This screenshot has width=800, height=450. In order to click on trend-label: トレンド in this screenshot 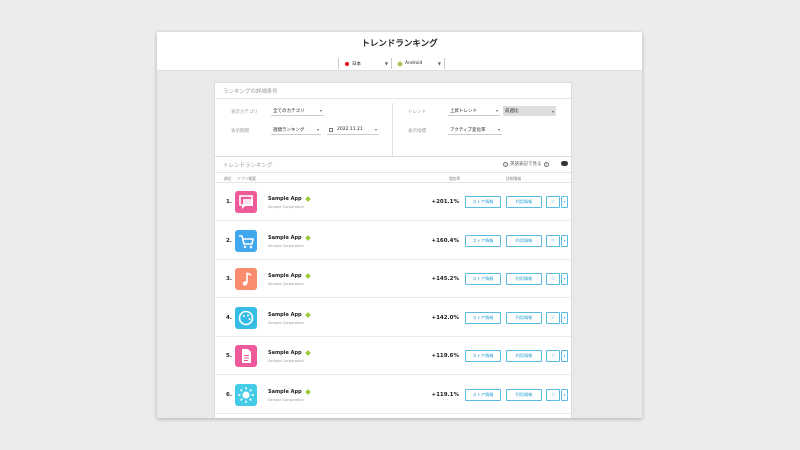, I will do `click(417, 112)`.